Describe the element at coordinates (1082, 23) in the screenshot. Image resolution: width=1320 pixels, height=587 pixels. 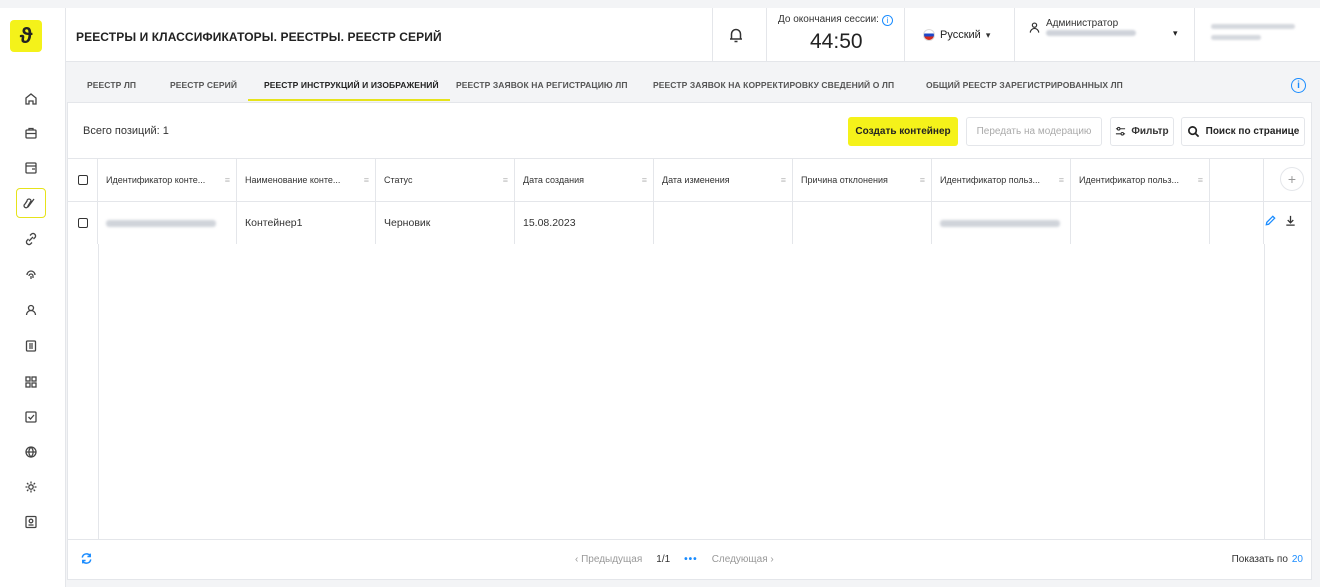
I see `user-role: Администратор` at that location.